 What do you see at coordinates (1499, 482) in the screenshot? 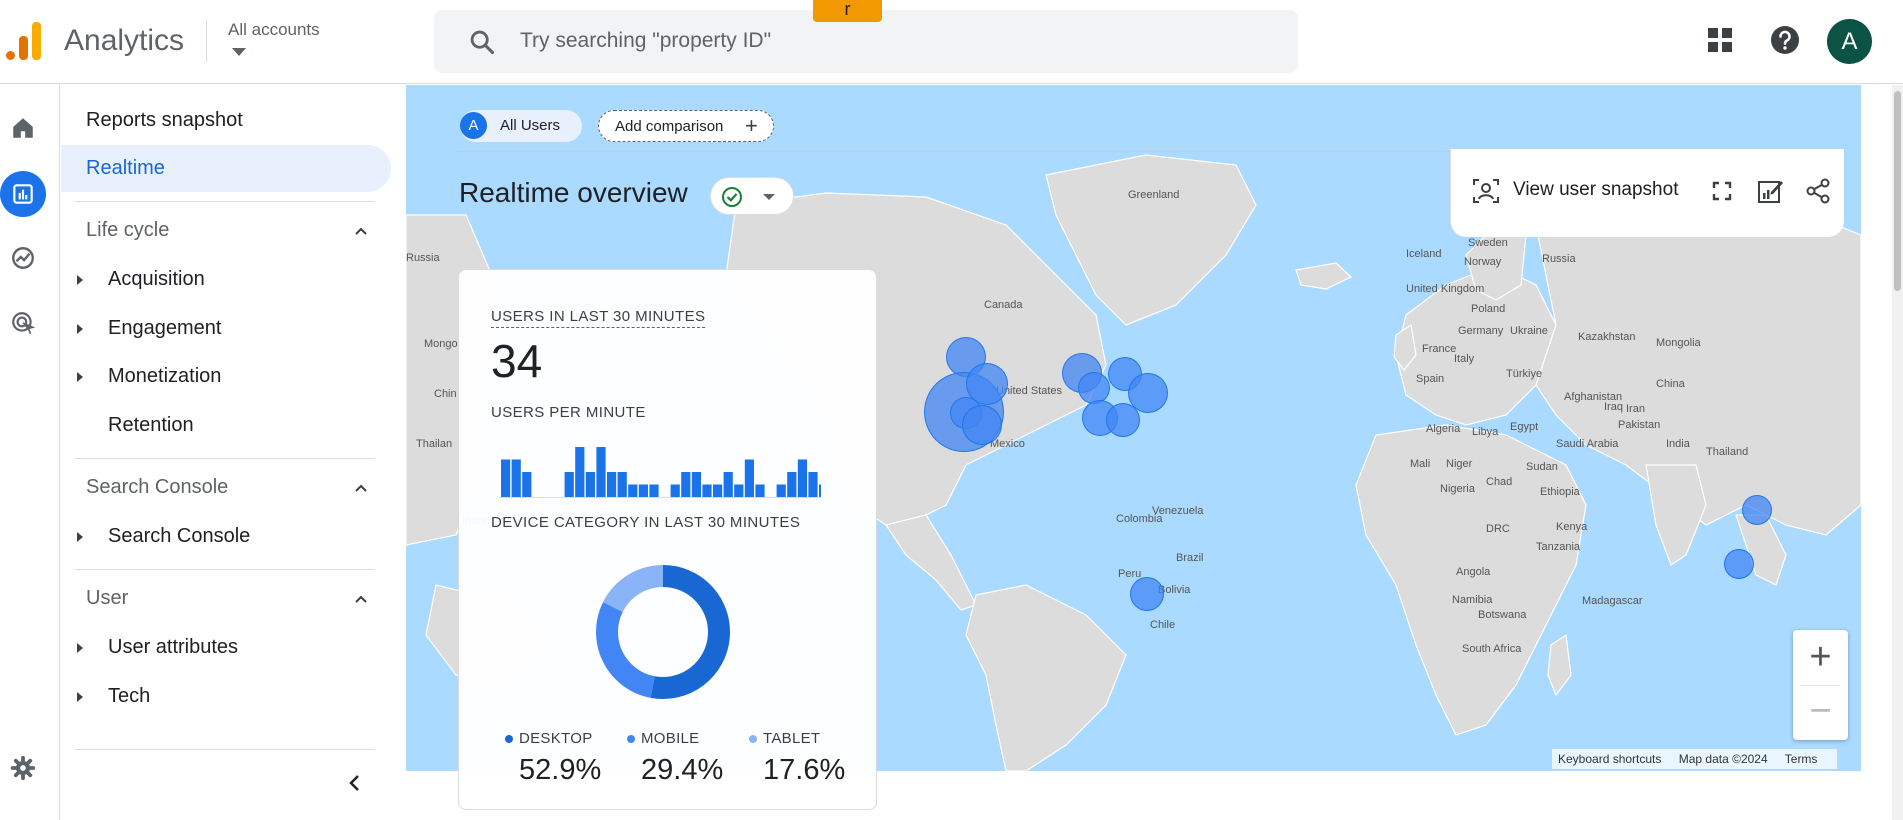
I see `map-country-label: Chad` at bounding box center [1499, 482].